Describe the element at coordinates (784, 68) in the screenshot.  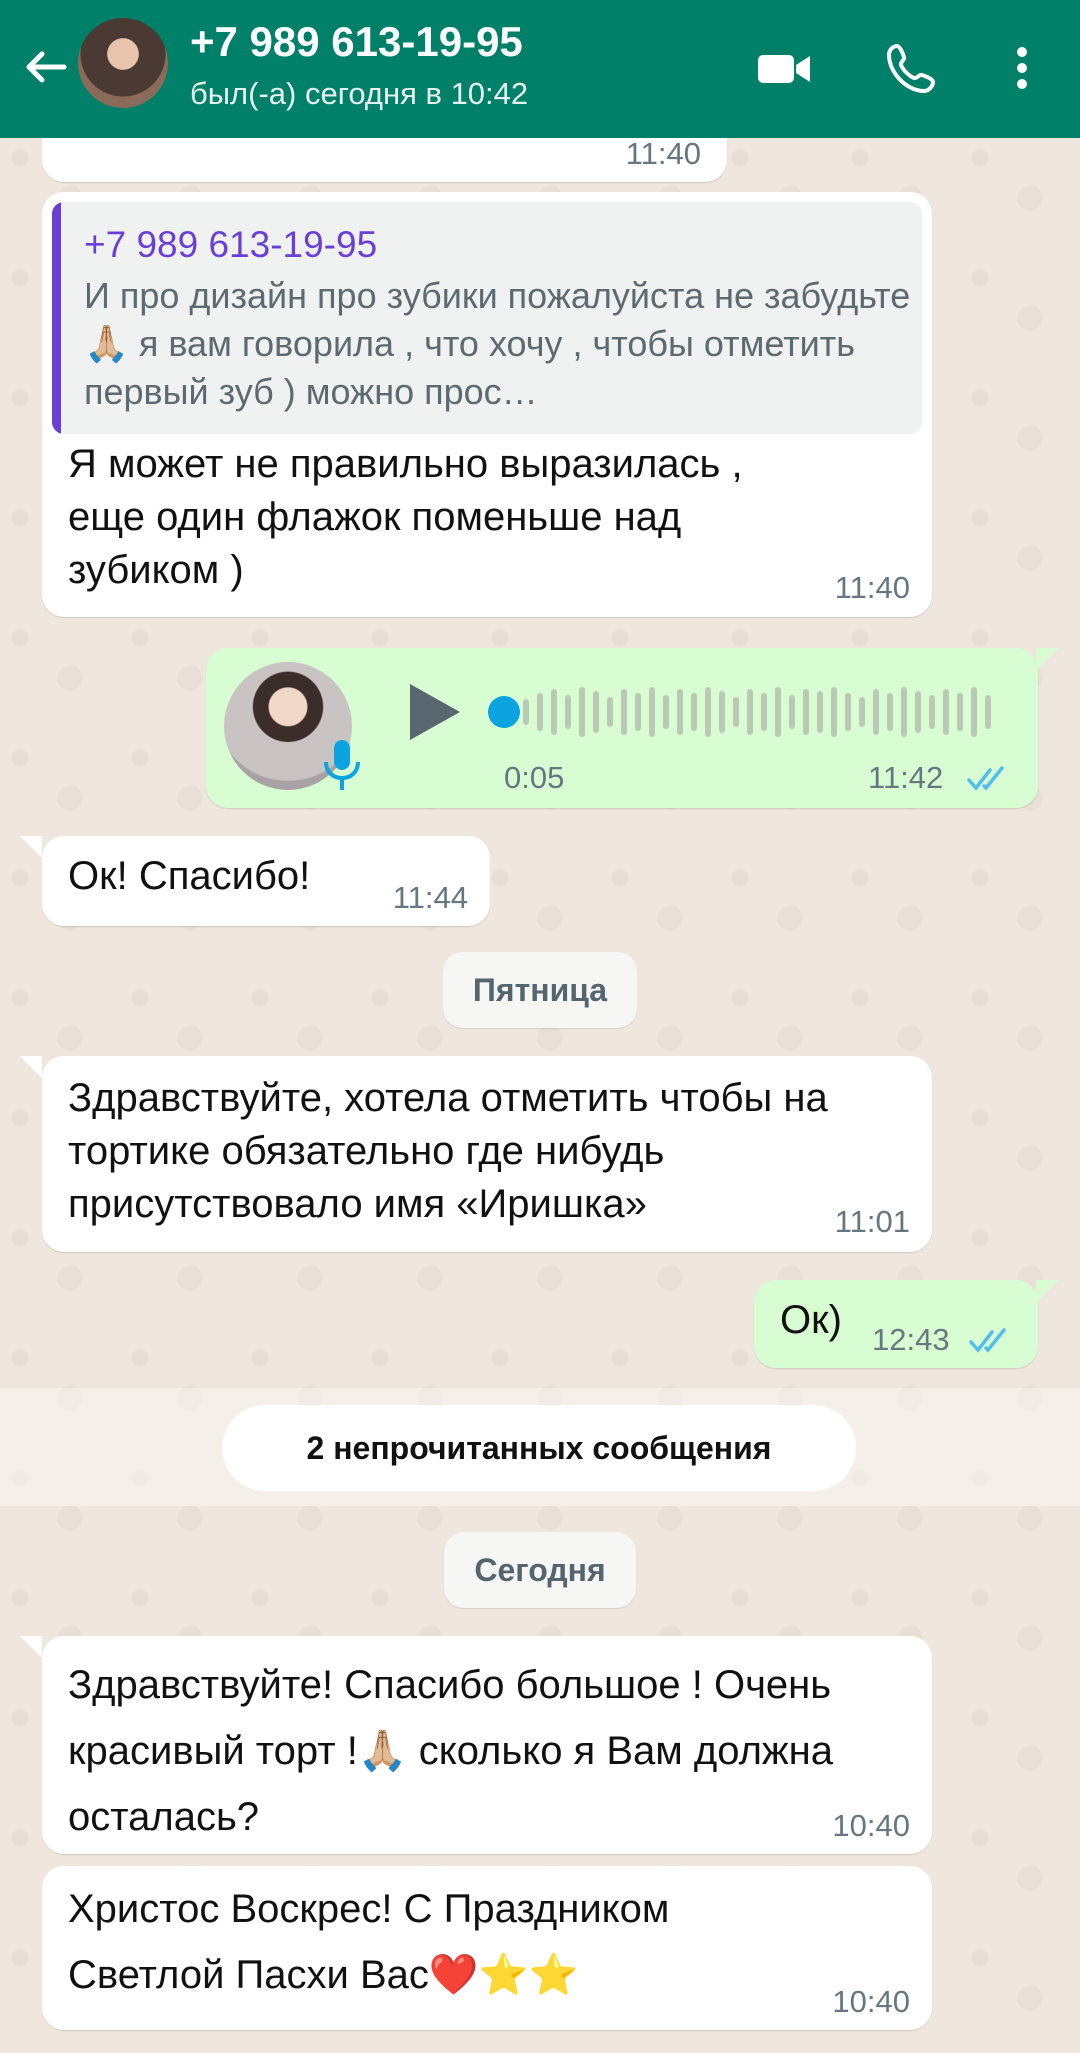
I see `video-call-icon` at that location.